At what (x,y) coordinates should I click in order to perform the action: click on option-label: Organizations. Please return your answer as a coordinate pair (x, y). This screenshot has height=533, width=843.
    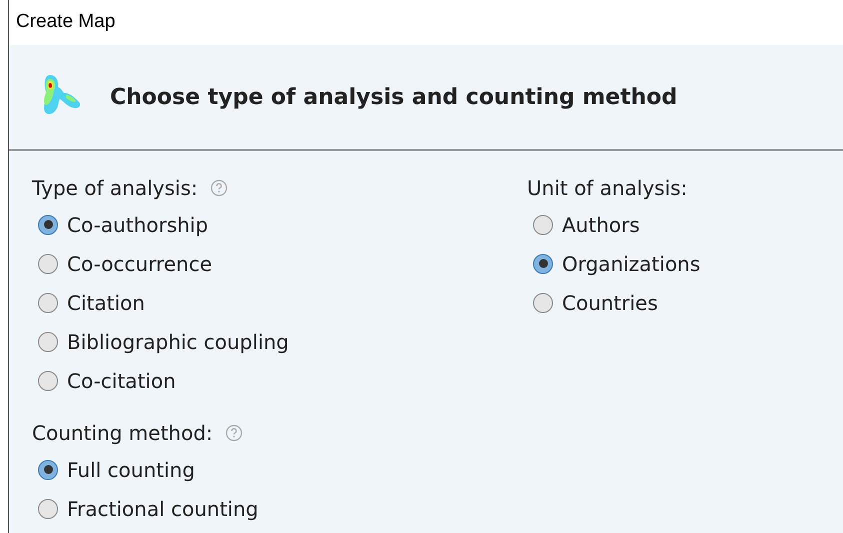
    Looking at the image, I should click on (631, 264).